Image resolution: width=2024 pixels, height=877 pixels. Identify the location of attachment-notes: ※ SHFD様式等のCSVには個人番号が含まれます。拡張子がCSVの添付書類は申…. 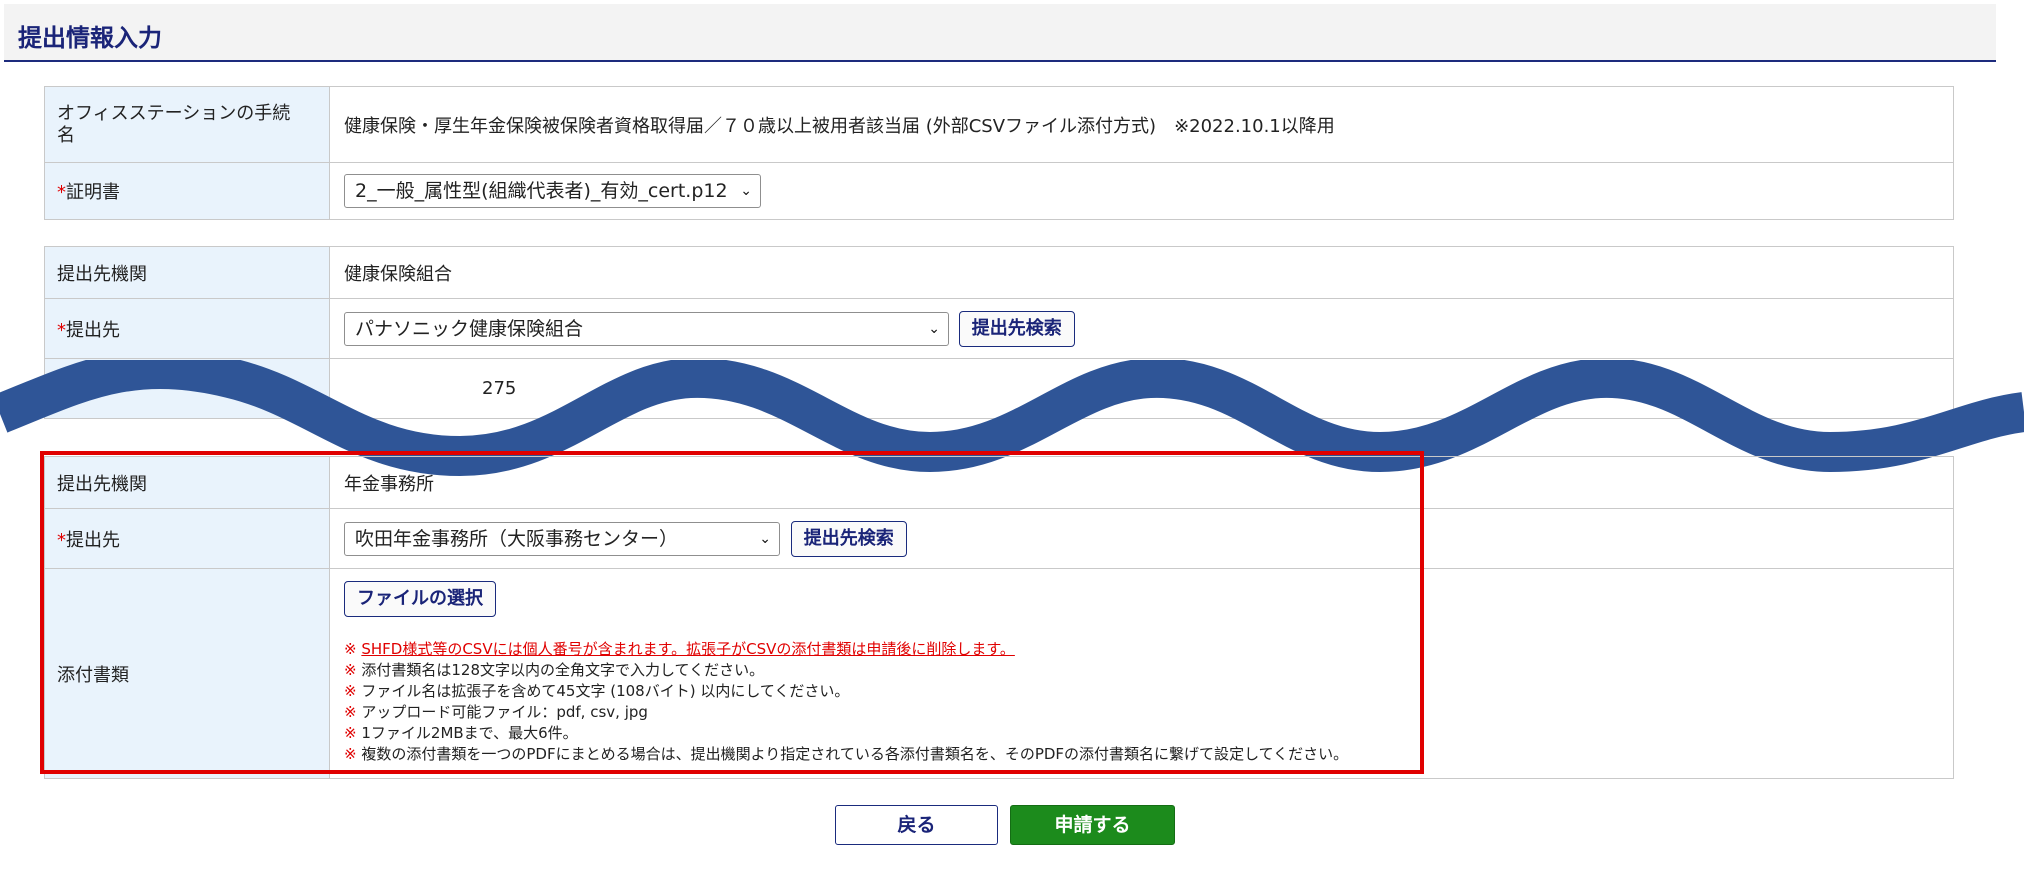
(1148, 702).